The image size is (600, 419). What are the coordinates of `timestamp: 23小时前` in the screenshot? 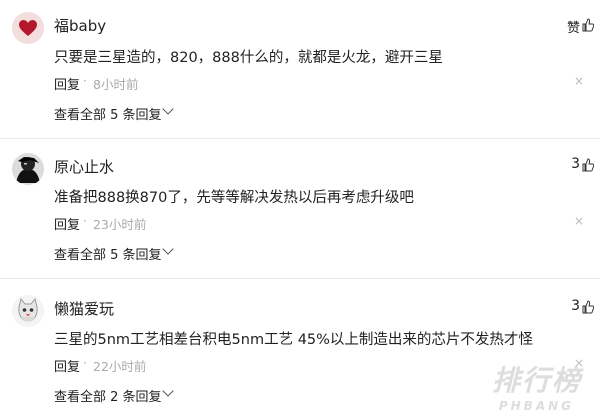 It's located at (120, 224).